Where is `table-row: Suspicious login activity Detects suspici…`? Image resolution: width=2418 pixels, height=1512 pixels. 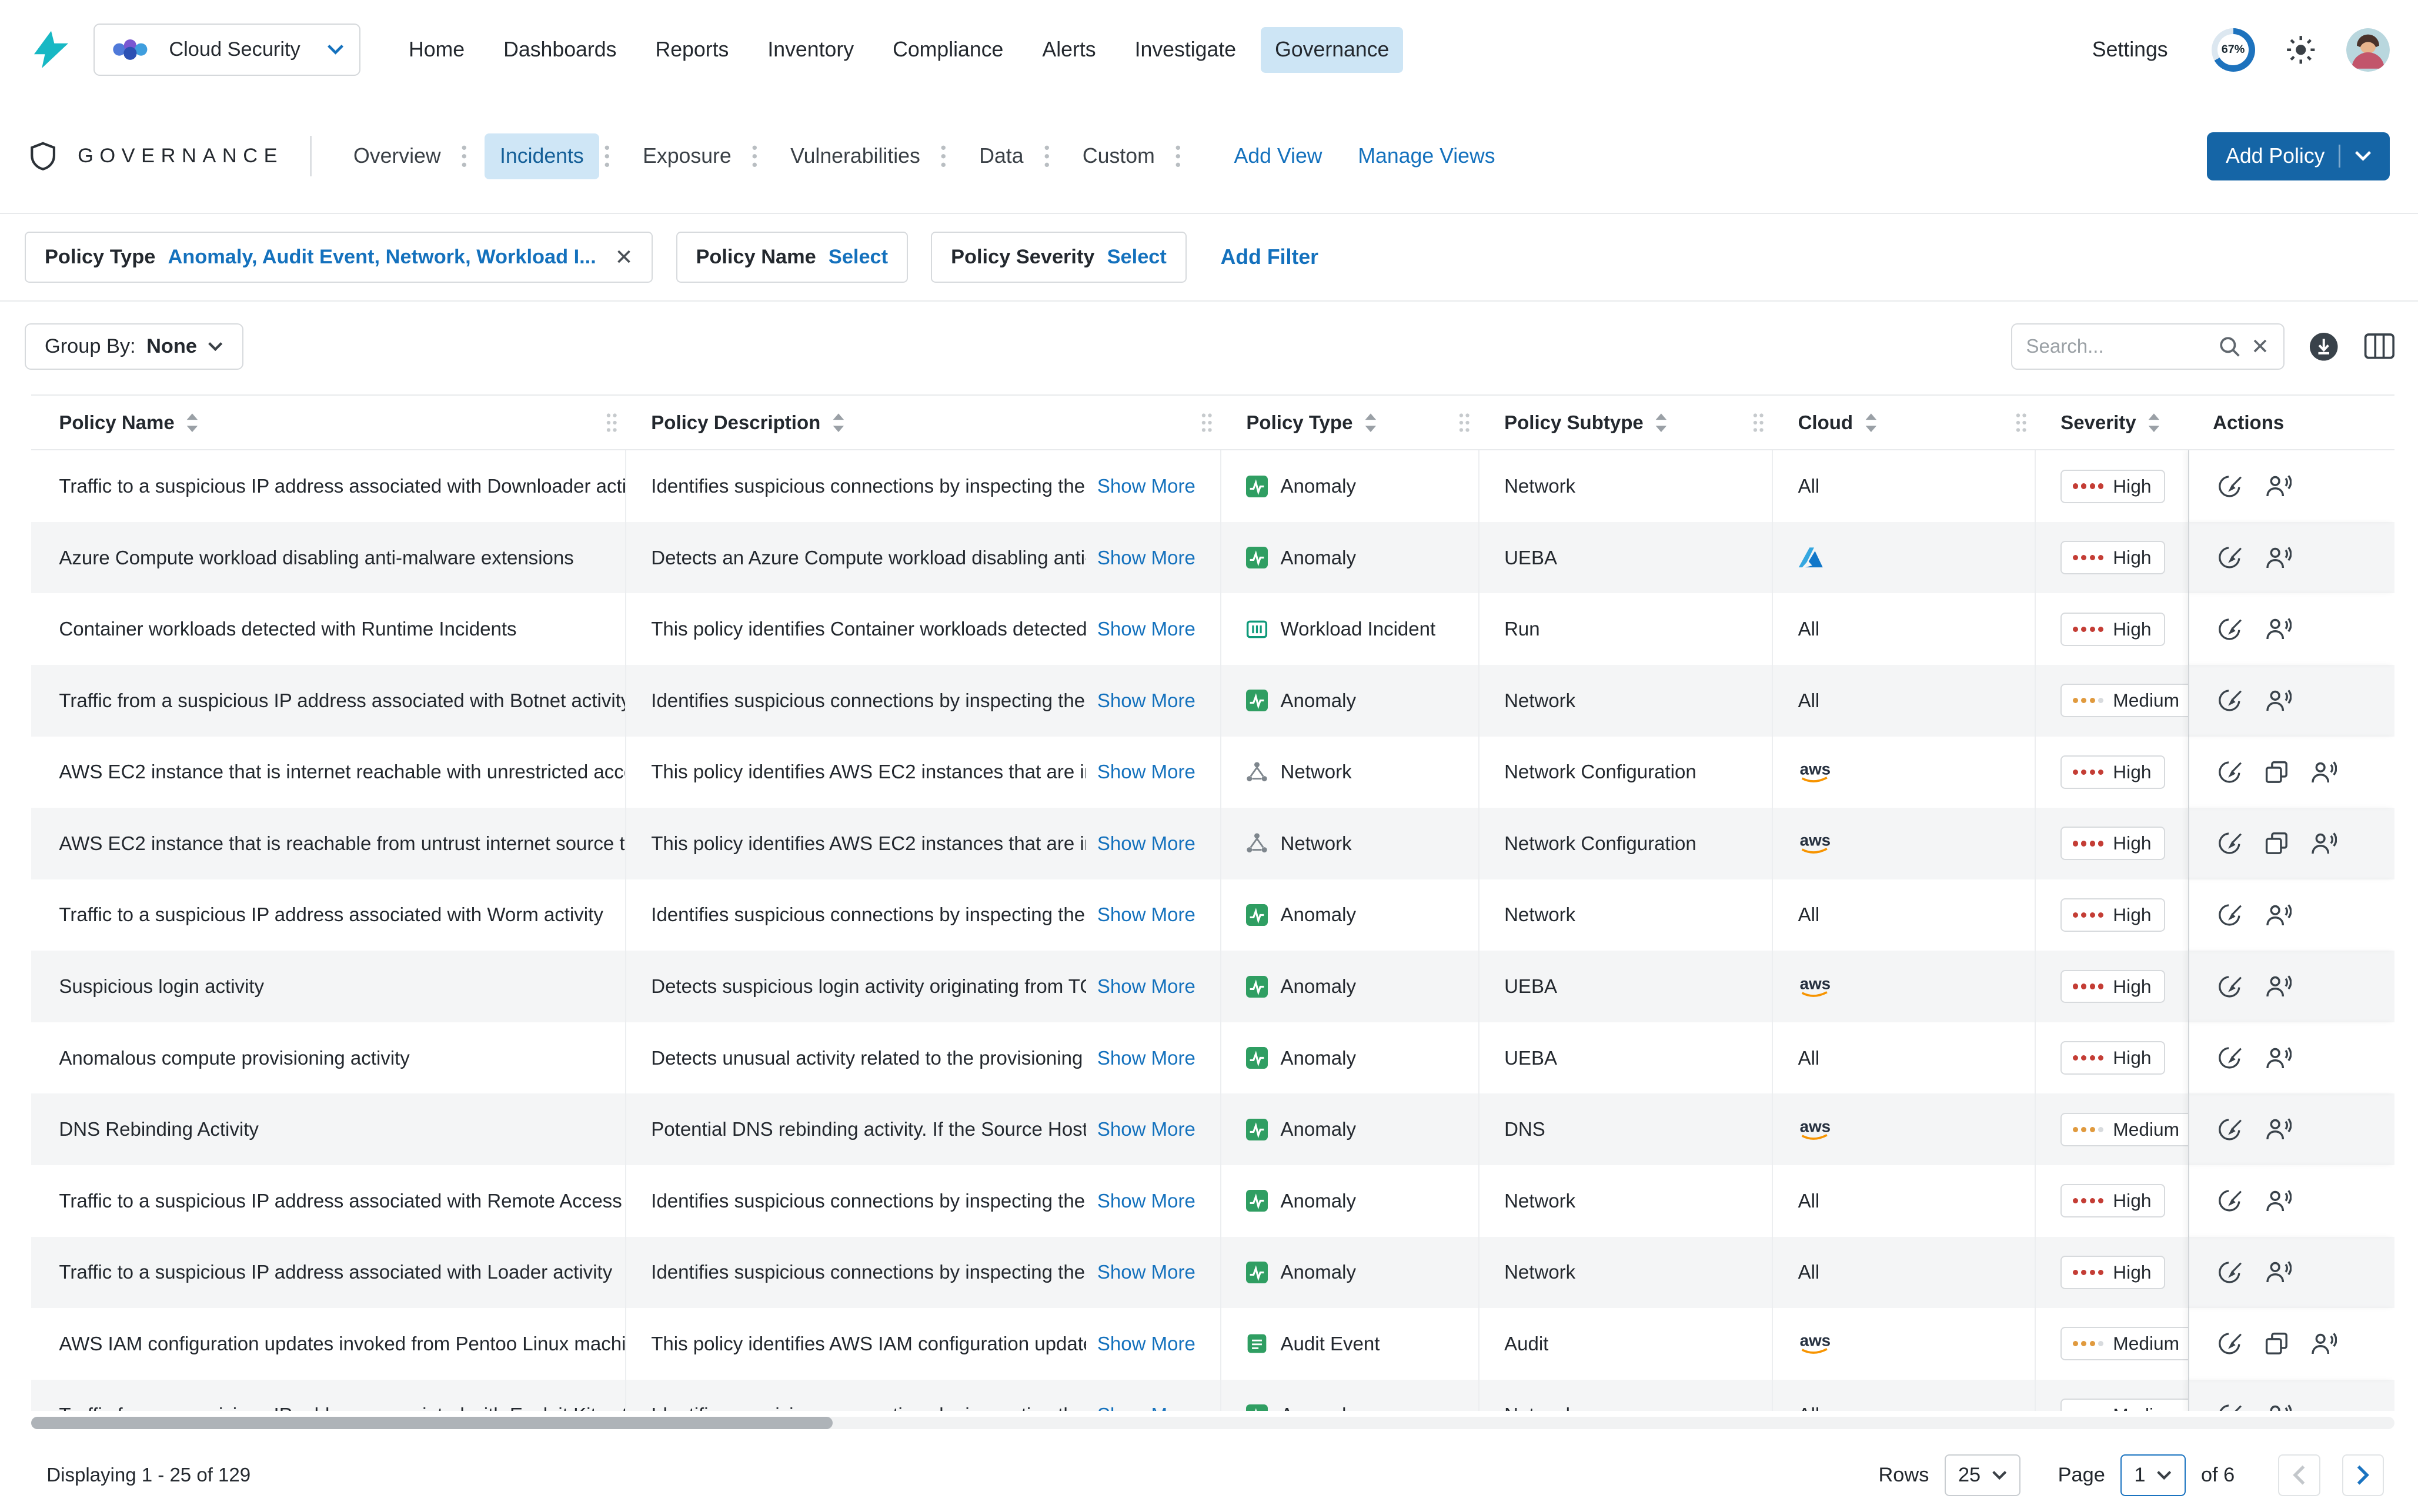
table-row: Suspicious login activity Detects suspici… is located at coordinates (1213, 987).